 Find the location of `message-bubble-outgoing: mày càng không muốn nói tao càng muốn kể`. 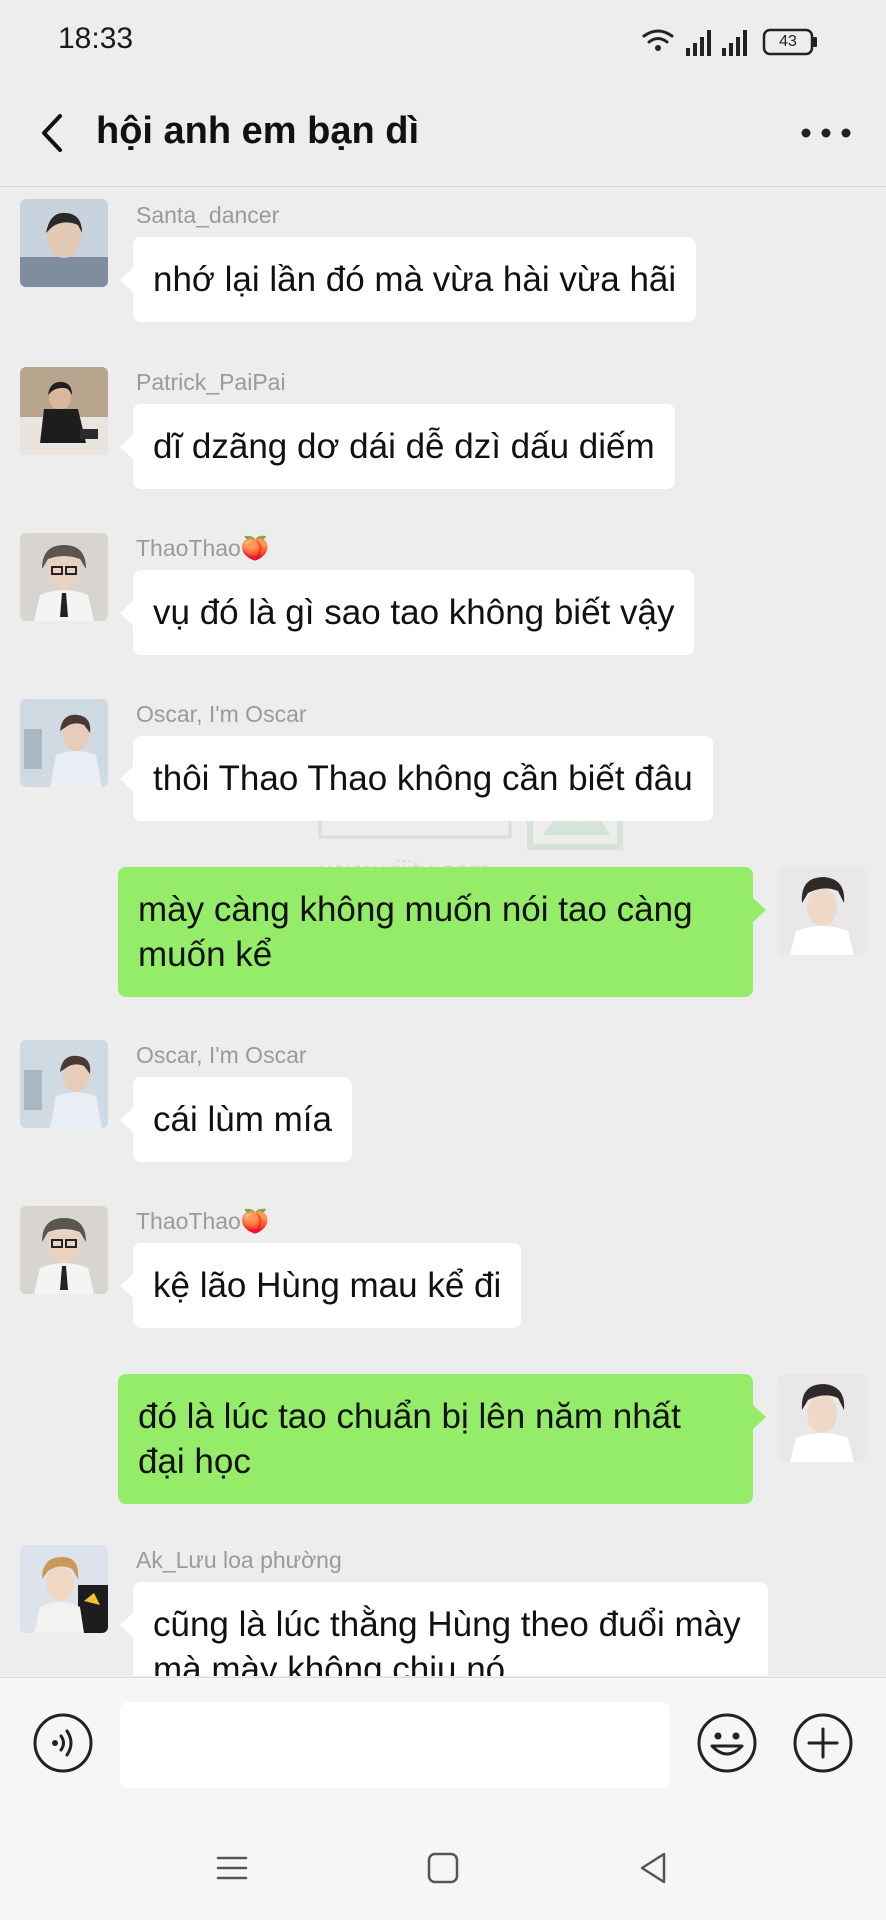

message-bubble-outgoing: mày càng không muốn nói tao càng muốn kể is located at coordinates (442, 932).